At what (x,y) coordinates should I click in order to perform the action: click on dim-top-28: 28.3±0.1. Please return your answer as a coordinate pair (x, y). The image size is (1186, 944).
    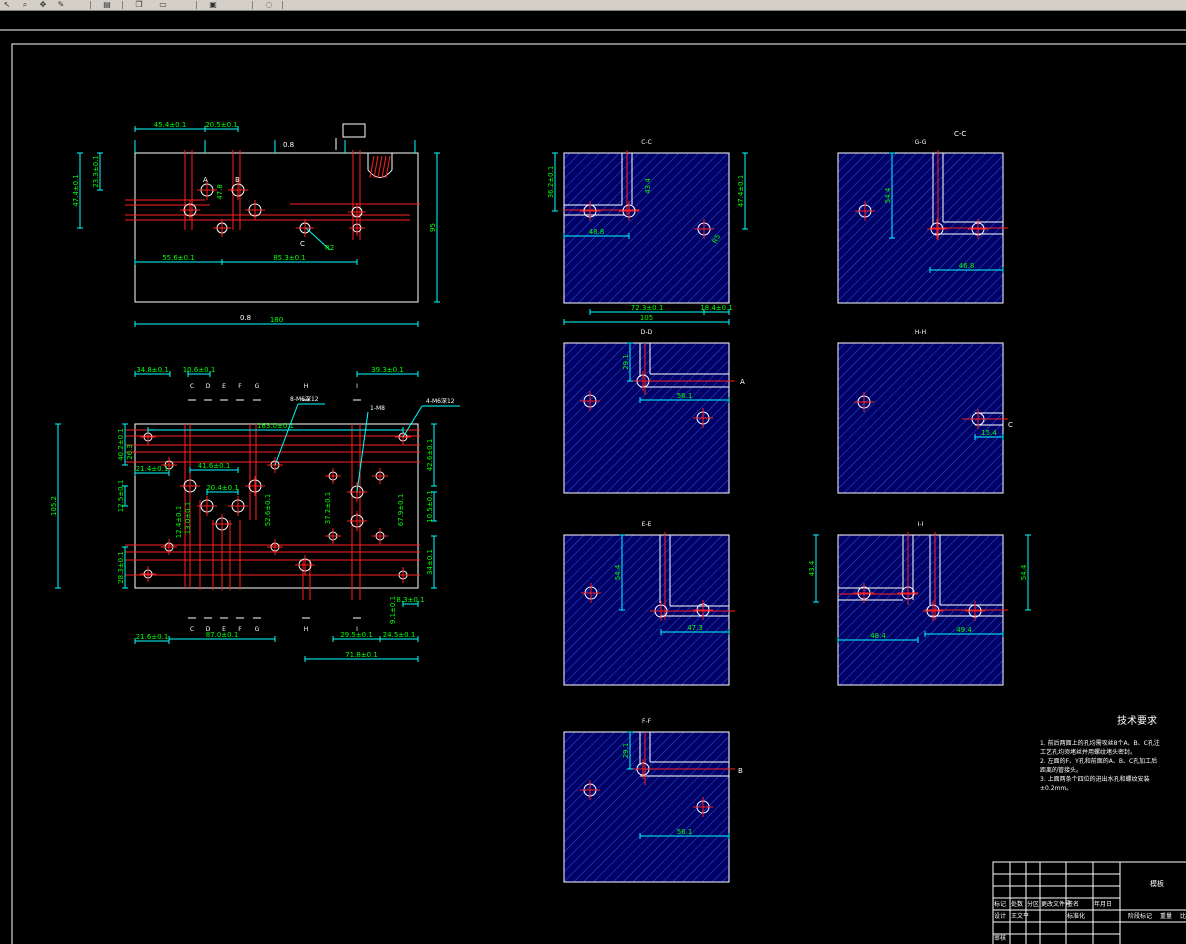
    Looking at the image, I should click on (121, 567).